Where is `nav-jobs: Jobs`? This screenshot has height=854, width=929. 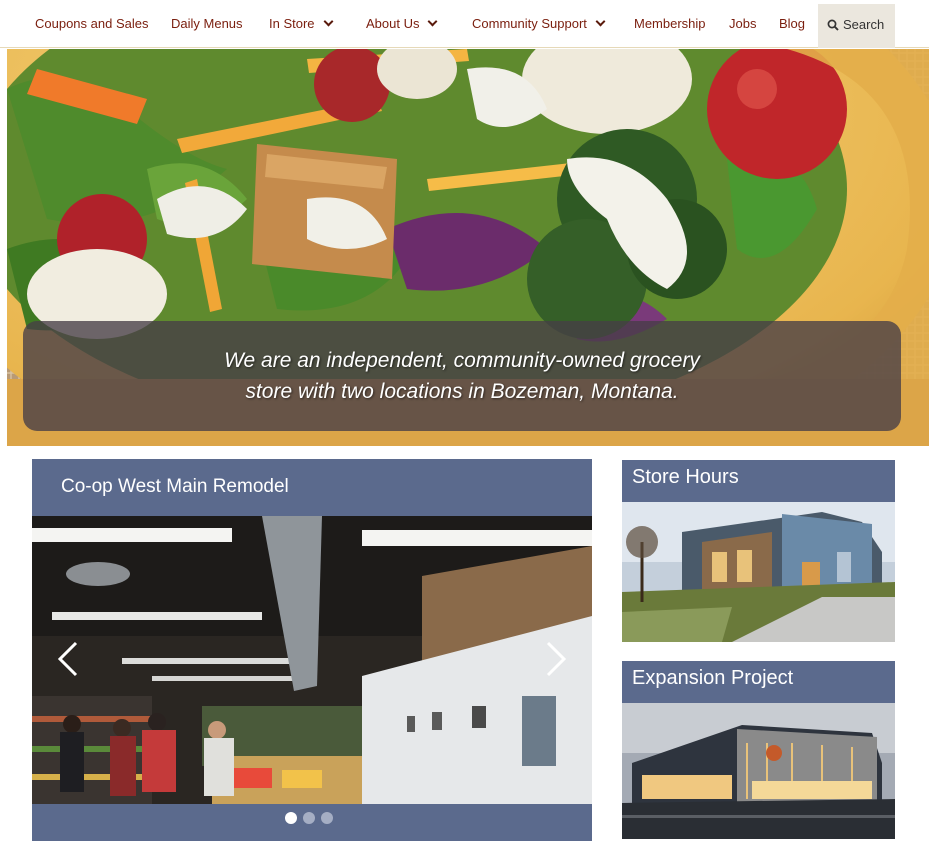 nav-jobs: Jobs is located at coordinates (742, 24).